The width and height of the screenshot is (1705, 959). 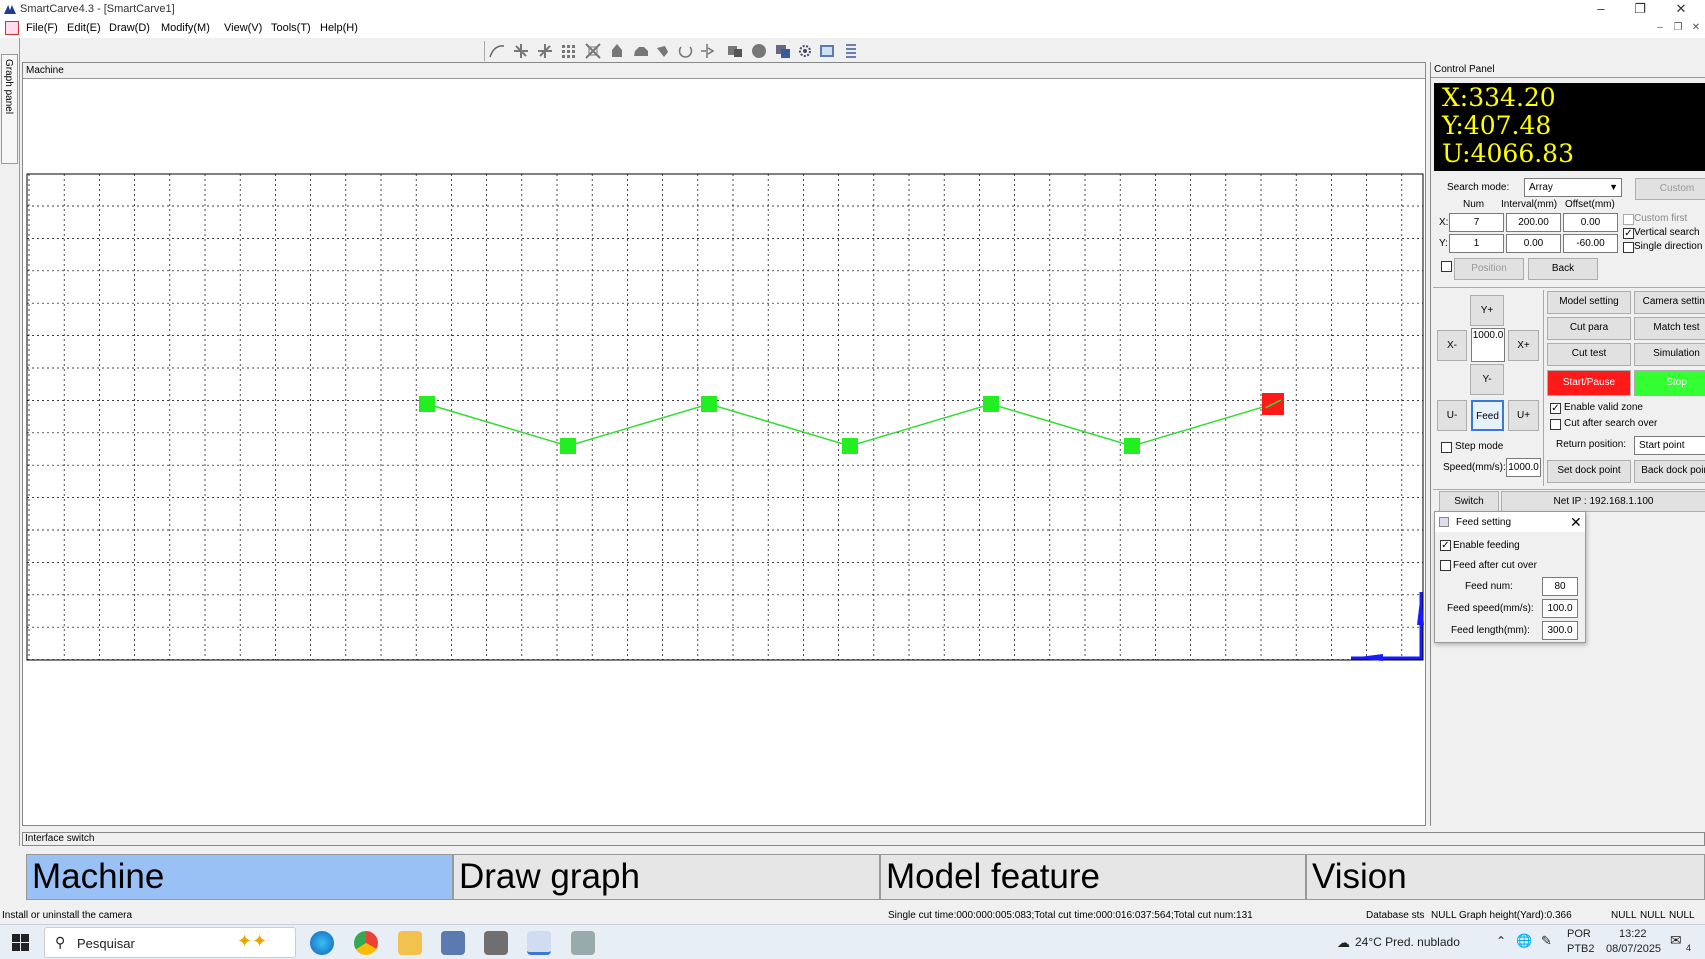 I want to click on x-interval-input: 200.00, so click(x=1533, y=222).